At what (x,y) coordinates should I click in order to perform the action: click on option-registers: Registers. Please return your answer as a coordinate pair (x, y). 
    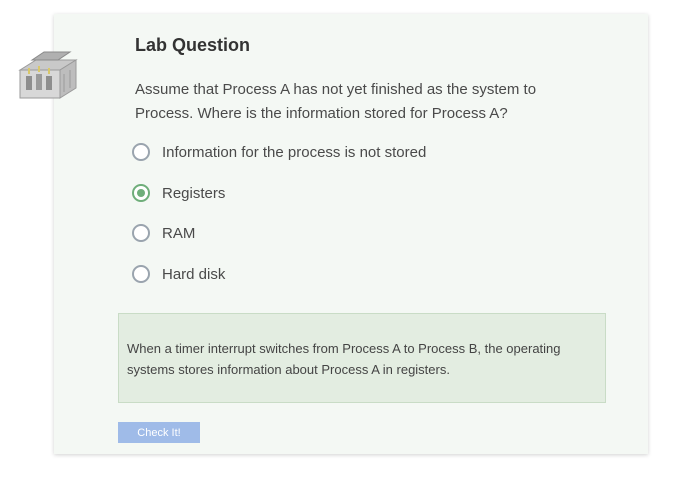
    Looking at the image, I should click on (178, 193).